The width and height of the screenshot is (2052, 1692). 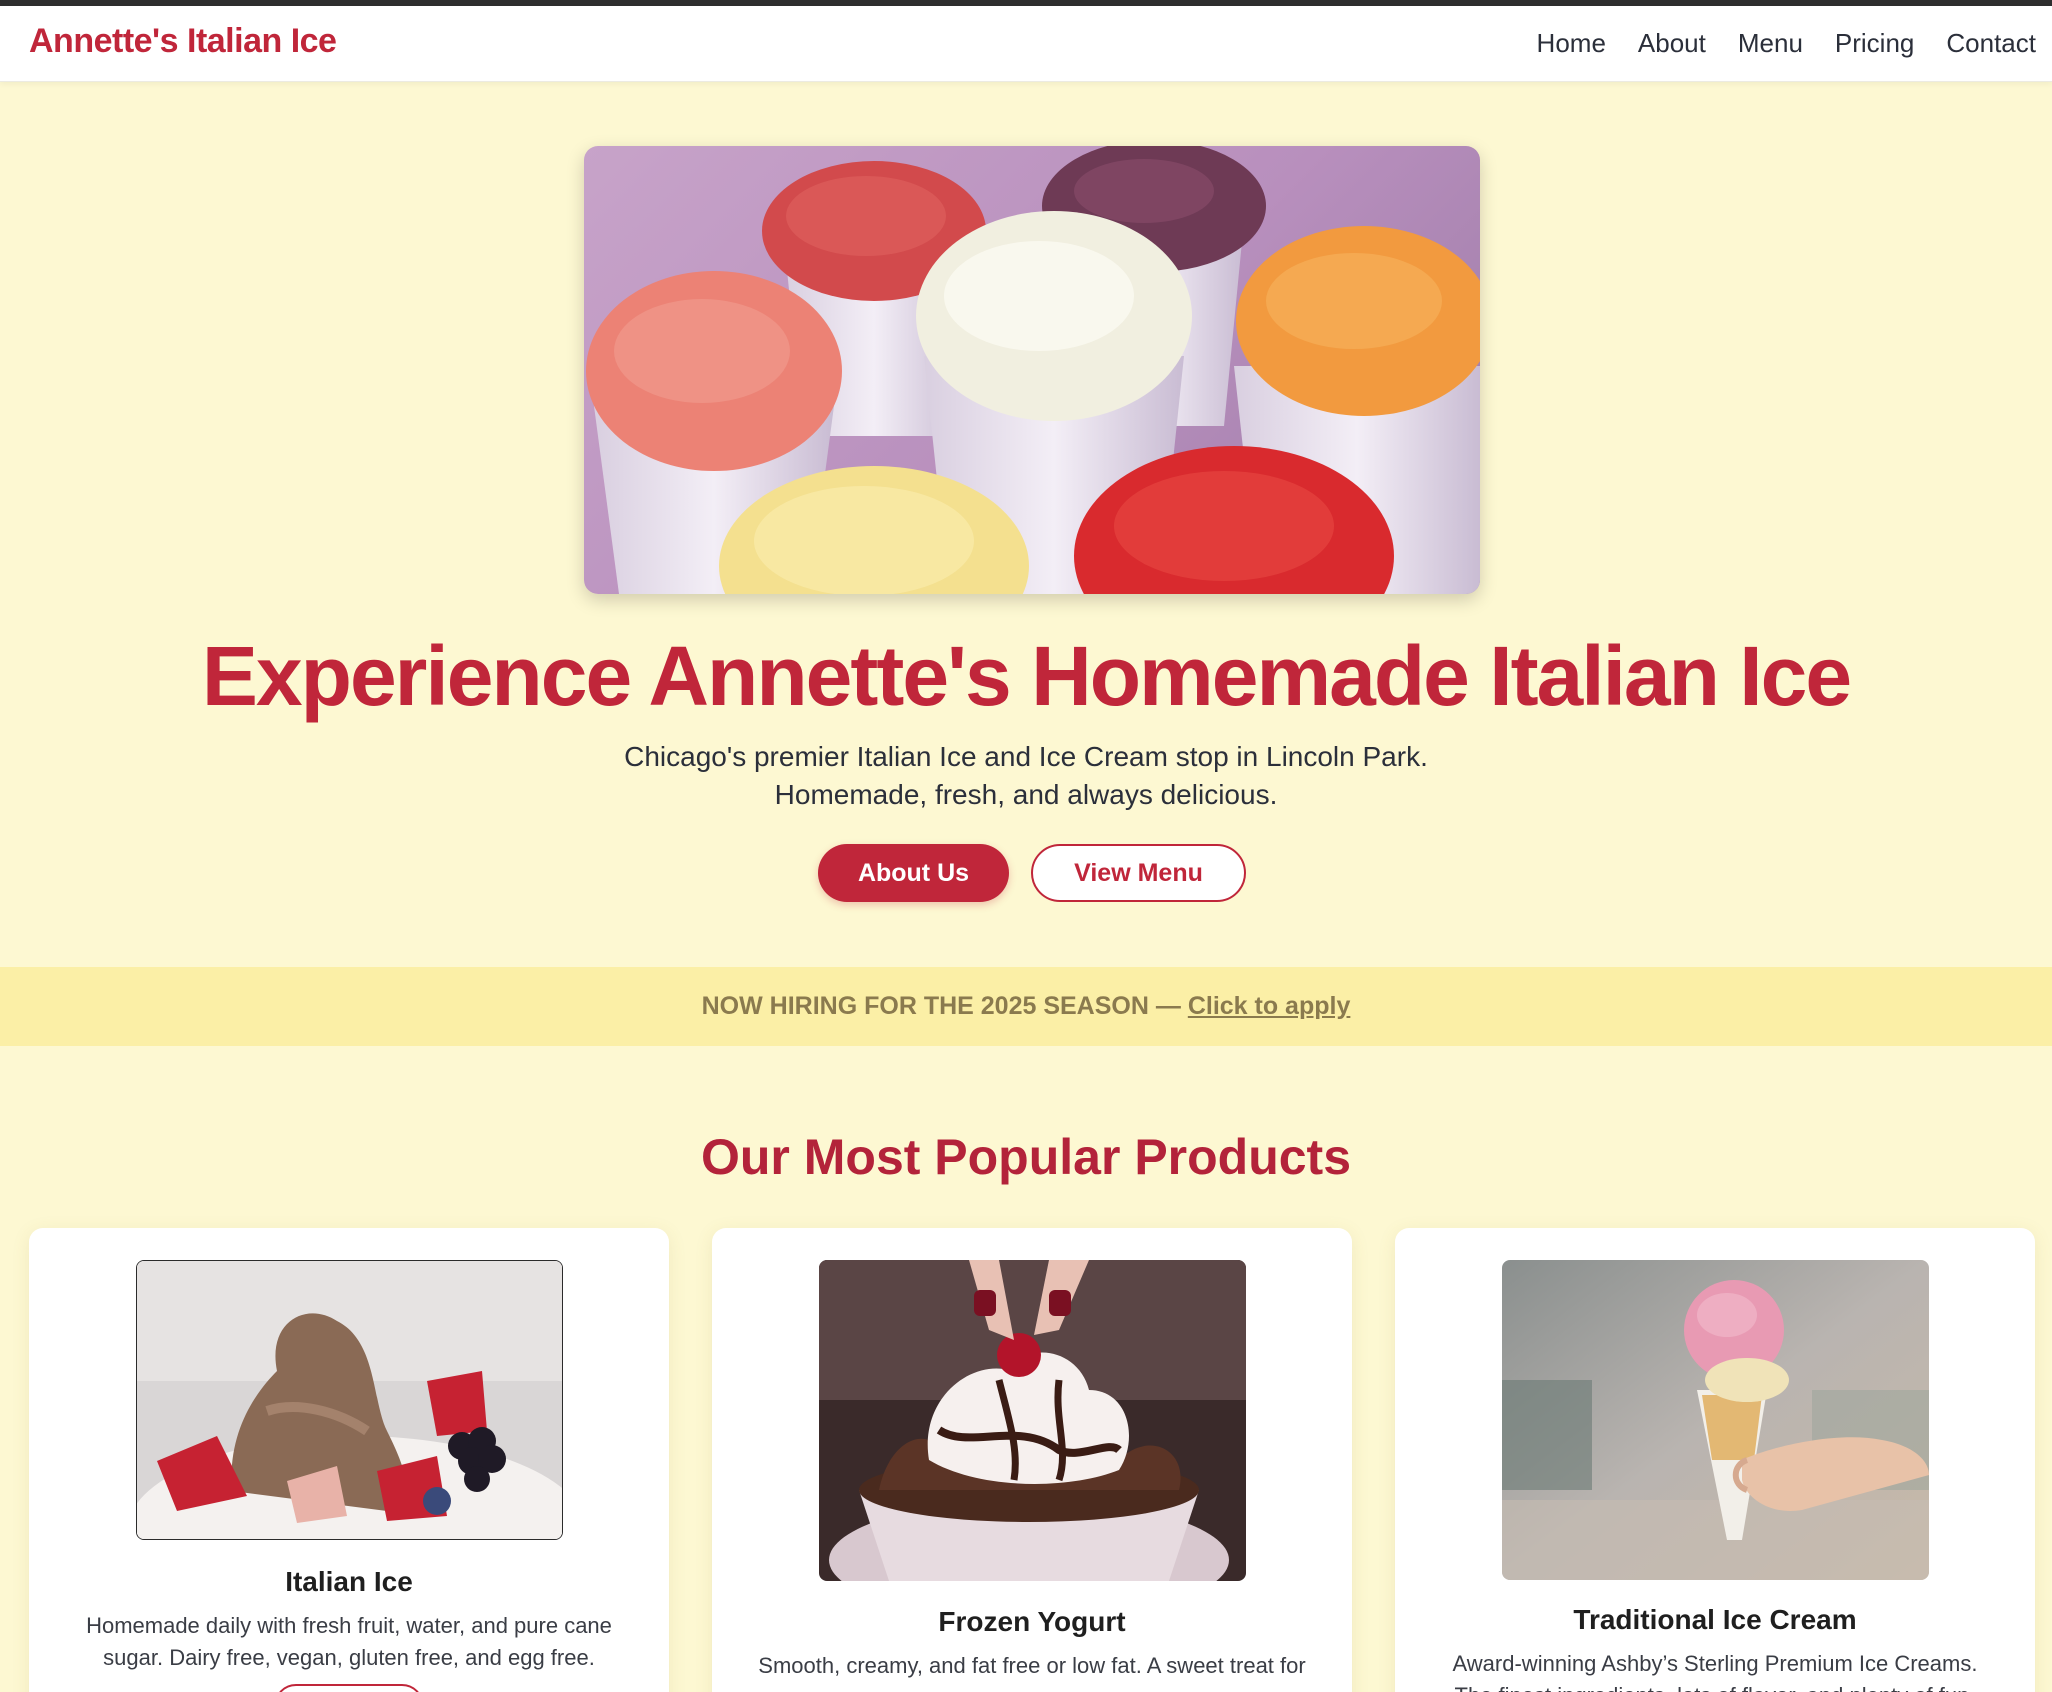 I want to click on nav-links: Home About Menu Pricing Contact, so click(x=1786, y=43).